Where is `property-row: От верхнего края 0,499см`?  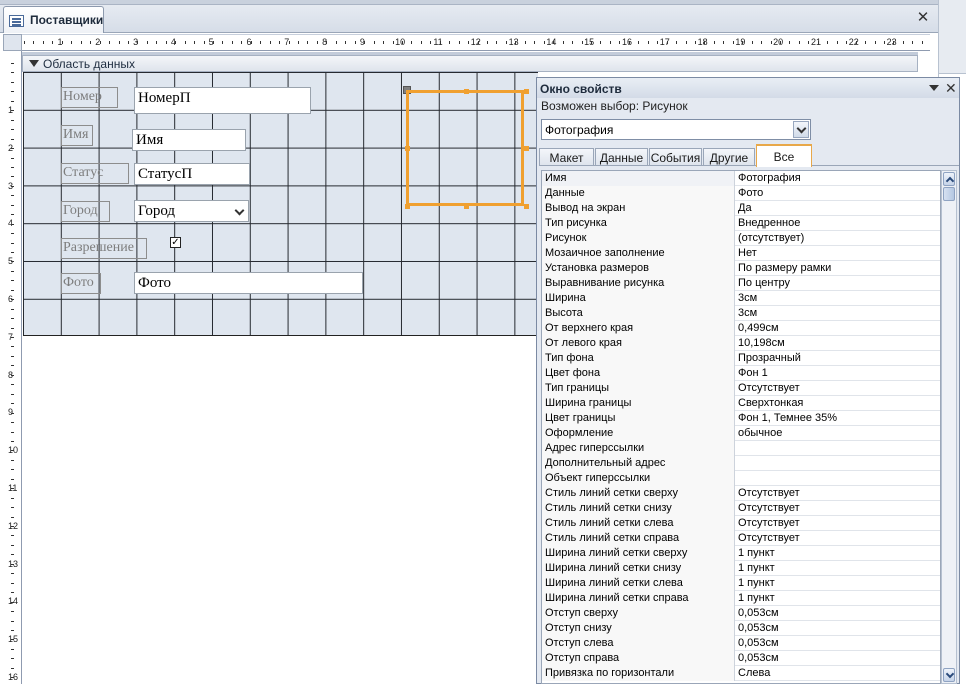
property-row: От верхнего края 0,499см is located at coordinates (741, 328).